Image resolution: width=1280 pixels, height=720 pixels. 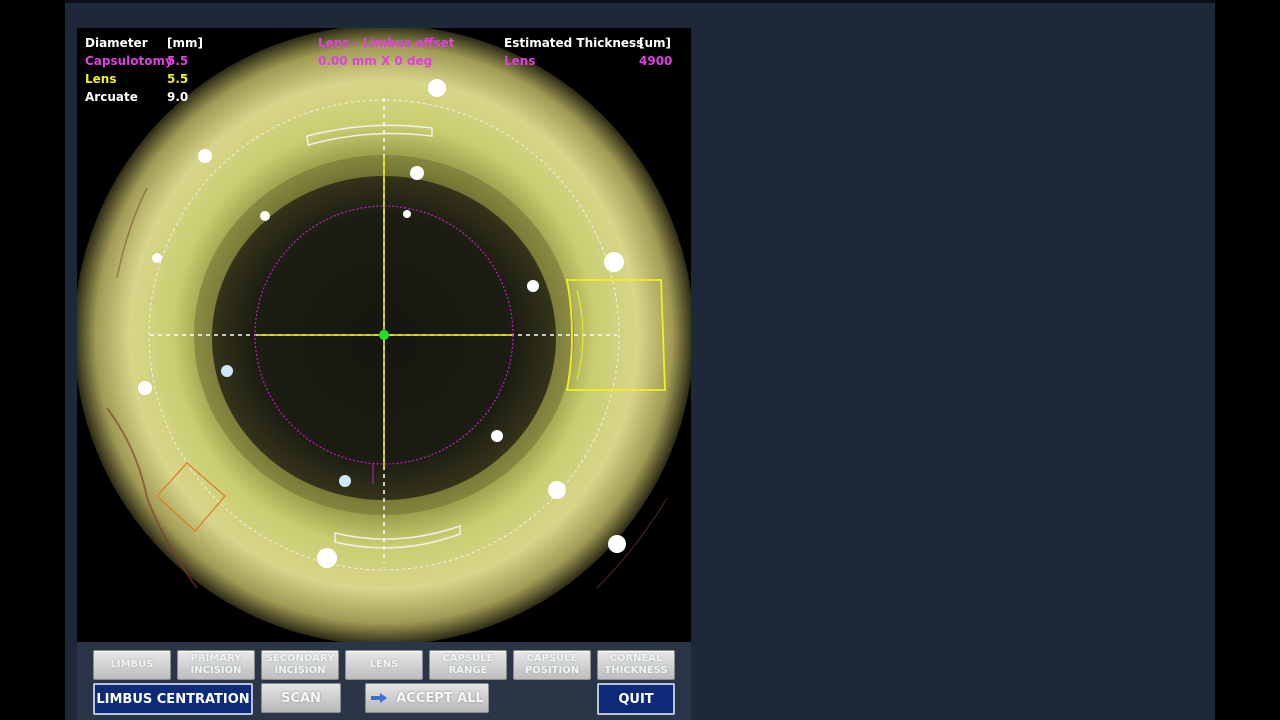 What do you see at coordinates (116, 43) in the screenshot?
I see `diameter-header: Diameter` at bounding box center [116, 43].